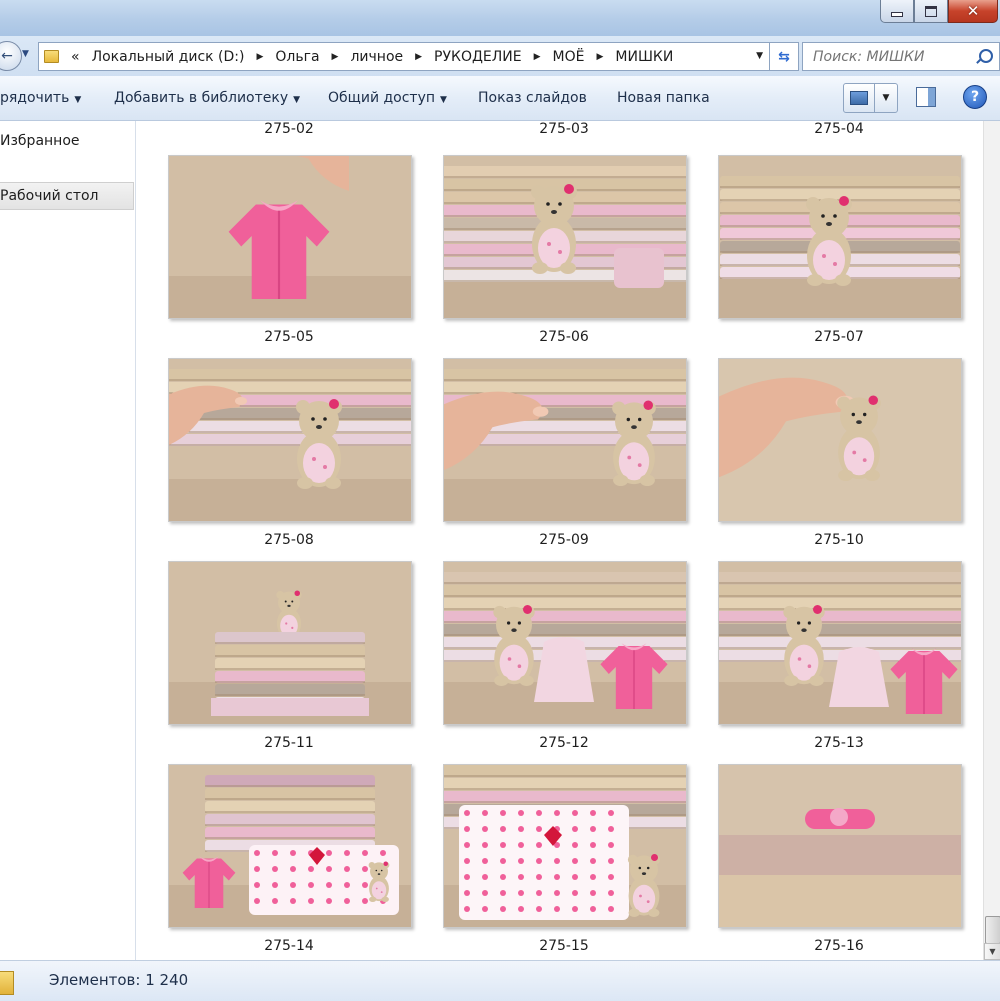  Describe the element at coordinates (75, 57) in the screenshot. I see `breadcrumb-overflow: «` at that location.